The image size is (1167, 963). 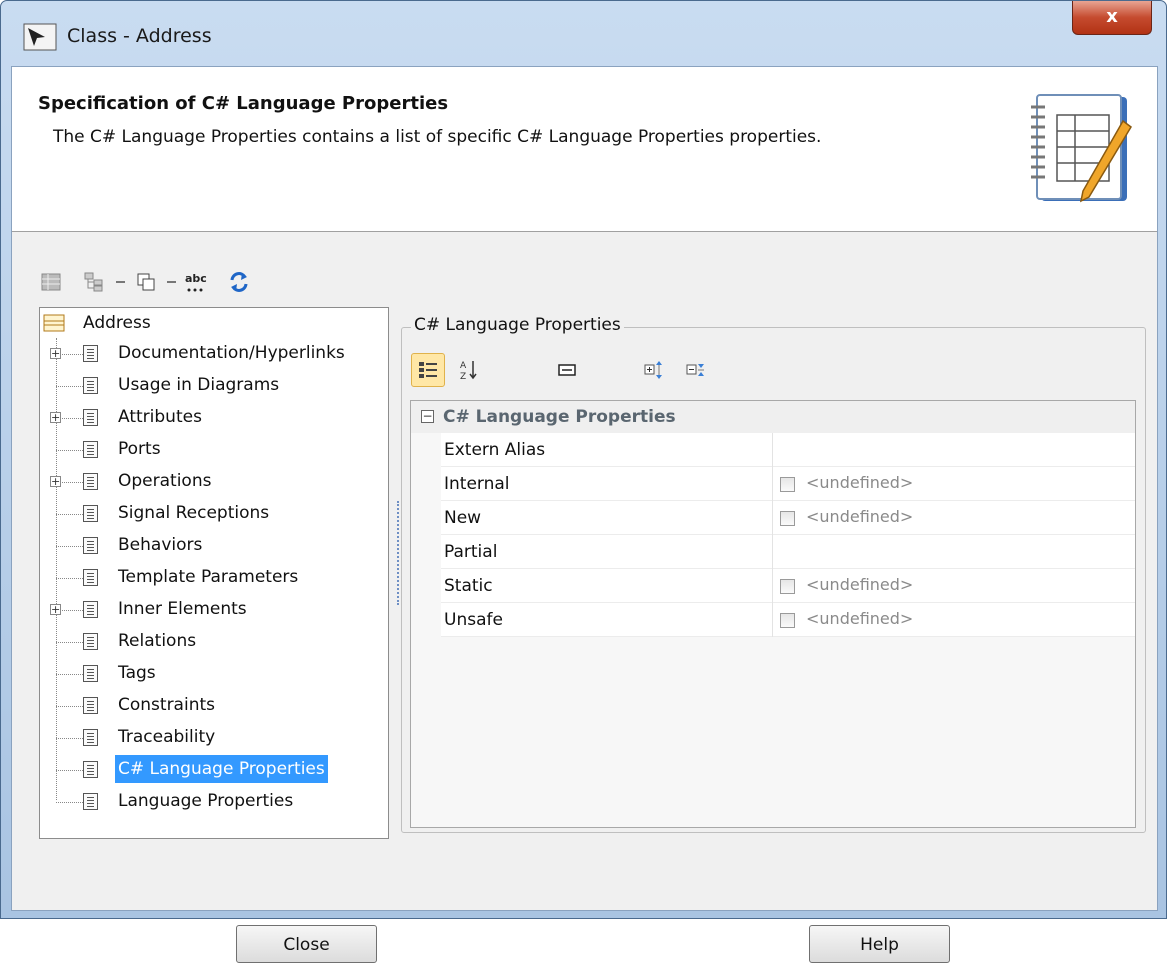 I want to click on tree-item-label: Documentation/Hyperlinks, so click(x=231, y=353).